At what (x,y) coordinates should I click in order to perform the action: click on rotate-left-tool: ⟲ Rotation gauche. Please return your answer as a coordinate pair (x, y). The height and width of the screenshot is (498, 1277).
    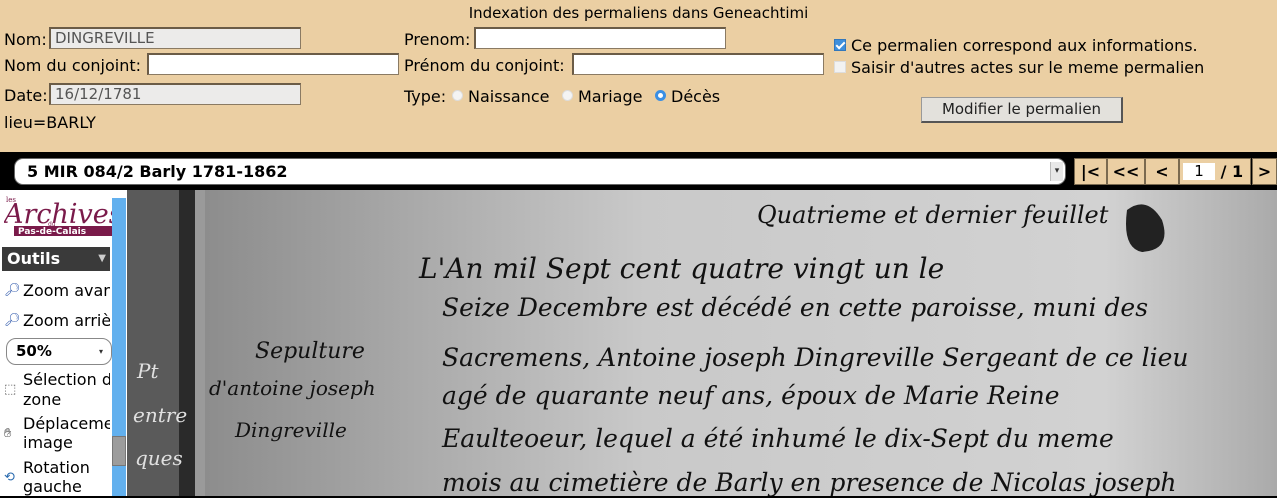
    Looking at the image, I should click on (57, 478).